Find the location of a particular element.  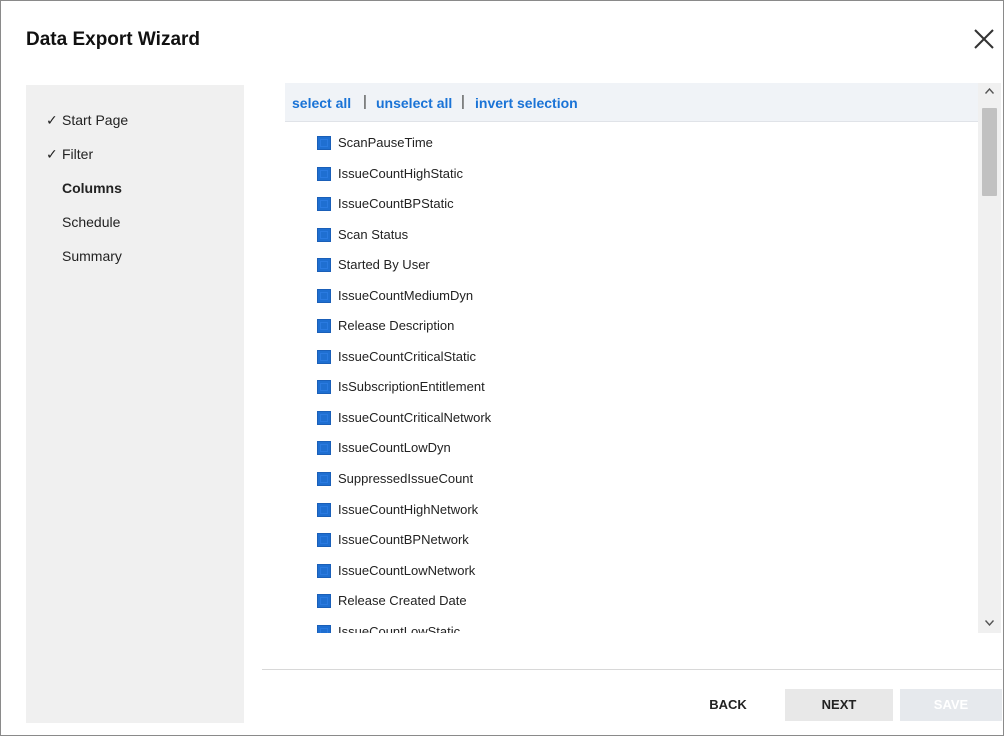

column-label: Scan Status is located at coordinates (373, 234).